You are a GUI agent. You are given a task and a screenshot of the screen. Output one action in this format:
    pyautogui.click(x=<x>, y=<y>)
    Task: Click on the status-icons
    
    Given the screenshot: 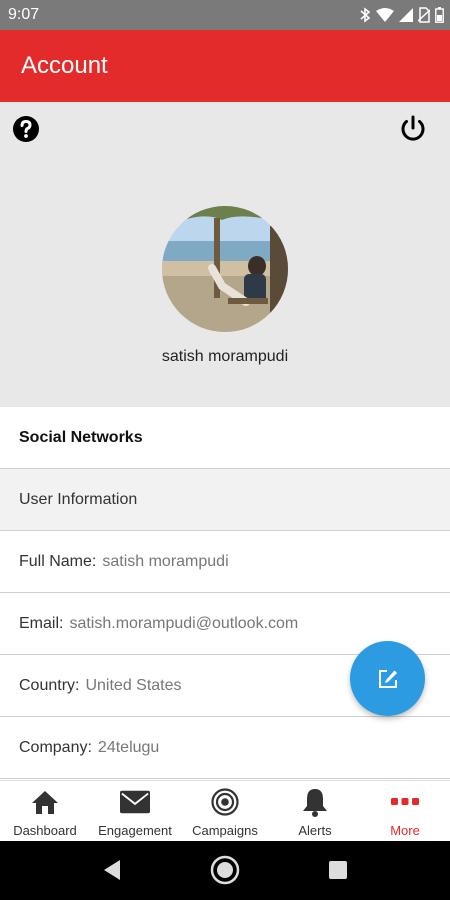 What is the action you would take?
    pyautogui.click(x=401, y=15)
    